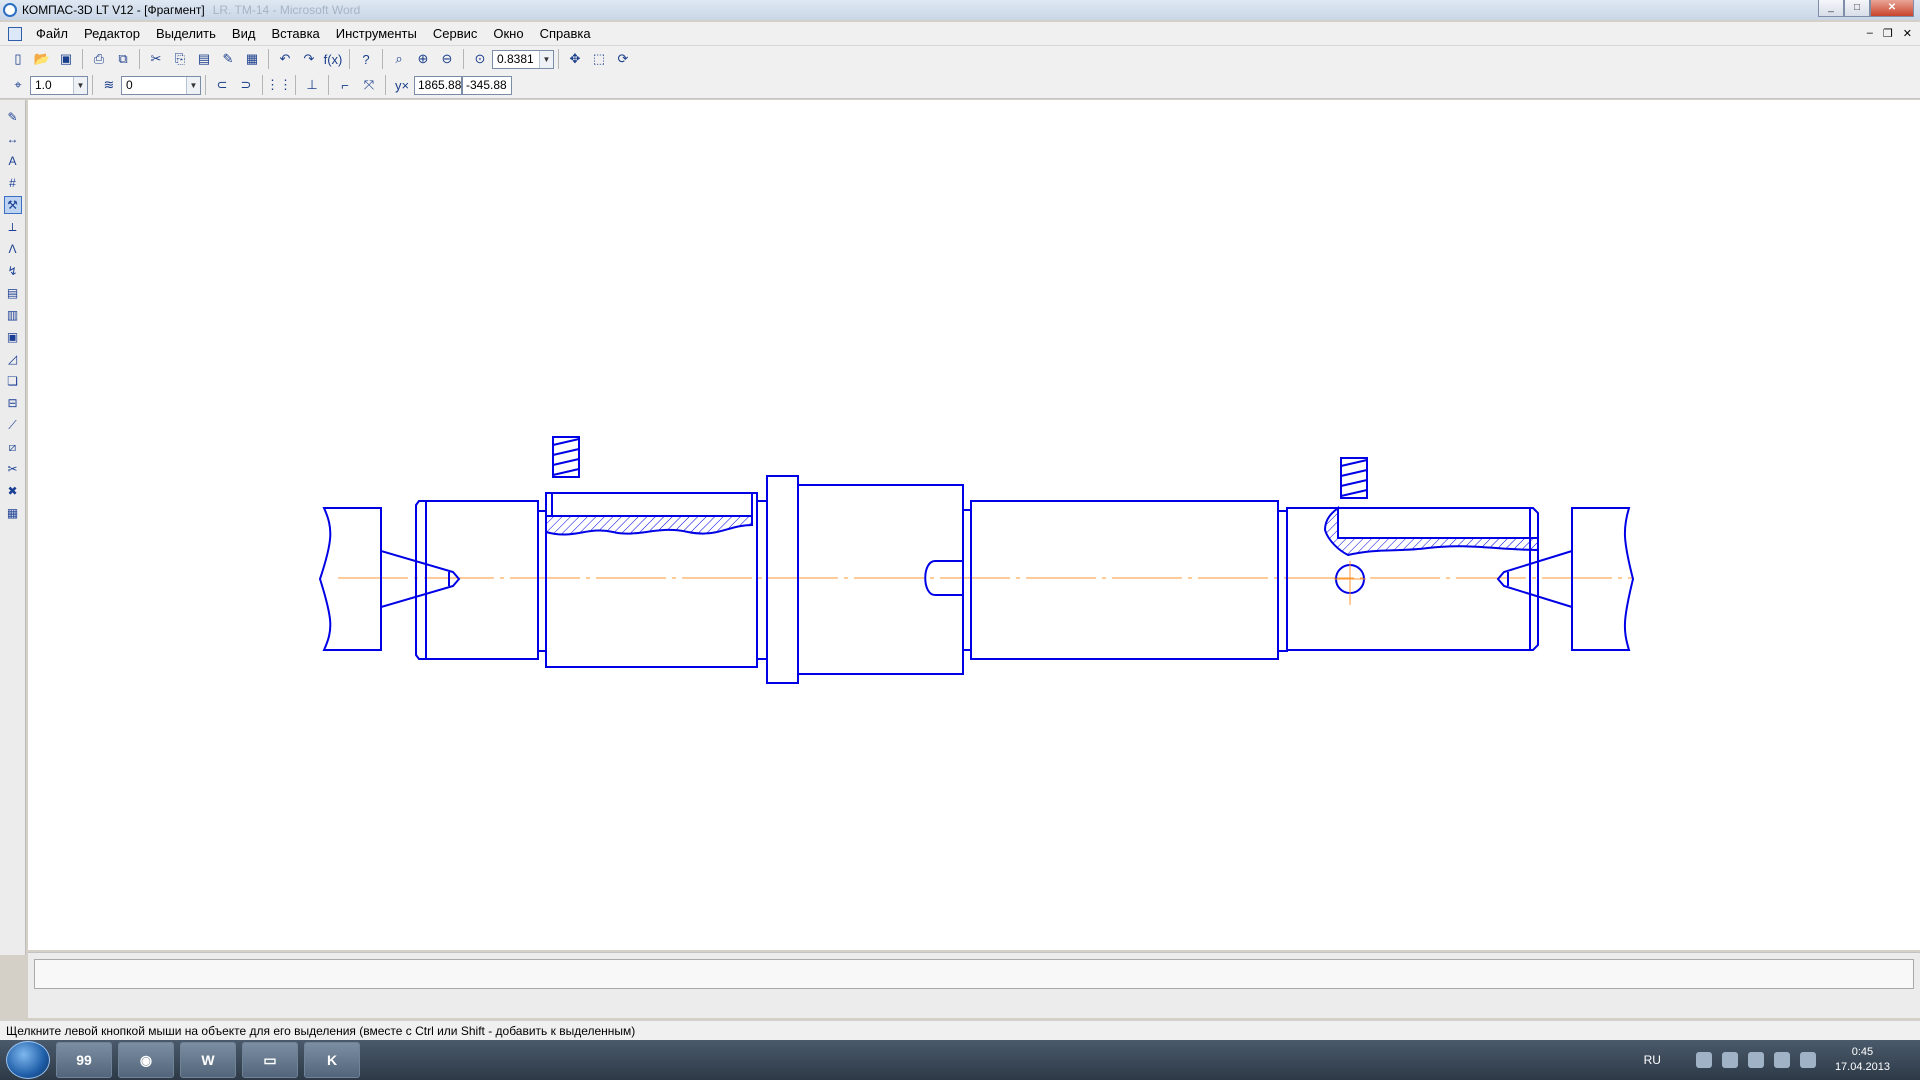 This screenshot has height=1080, width=1920. Describe the element at coordinates (420, 579) in the screenshot. I see `left-center-point` at that location.